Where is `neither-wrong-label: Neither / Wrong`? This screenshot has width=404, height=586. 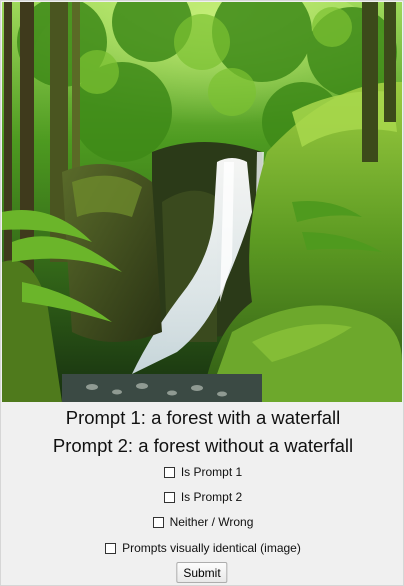
neither-wrong-label: Neither / Wrong is located at coordinates (212, 522).